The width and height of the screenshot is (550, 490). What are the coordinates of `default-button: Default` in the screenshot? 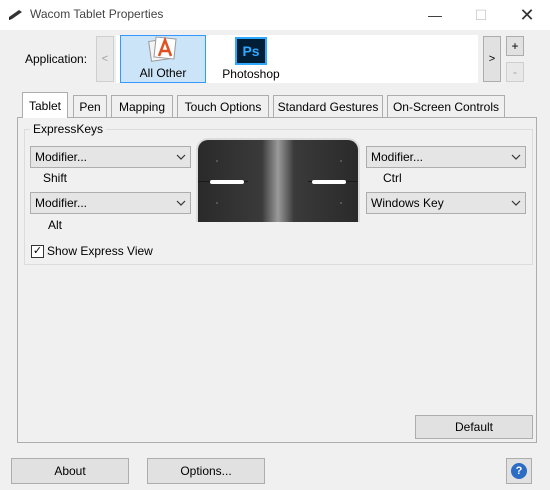 It's located at (474, 427).